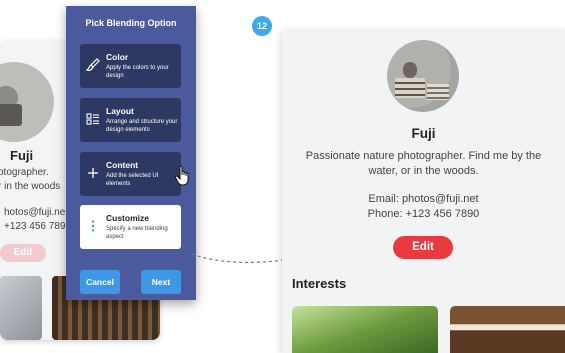 This screenshot has width=565, height=353. What do you see at coordinates (92, 119) in the screenshot?
I see `layout-list-icon` at bounding box center [92, 119].